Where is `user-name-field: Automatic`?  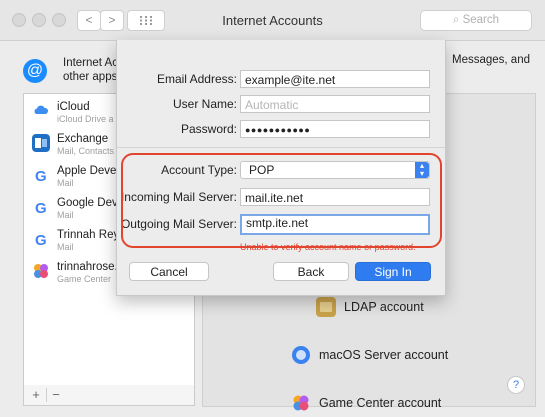 user-name-field: Automatic is located at coordinates (335, 104).